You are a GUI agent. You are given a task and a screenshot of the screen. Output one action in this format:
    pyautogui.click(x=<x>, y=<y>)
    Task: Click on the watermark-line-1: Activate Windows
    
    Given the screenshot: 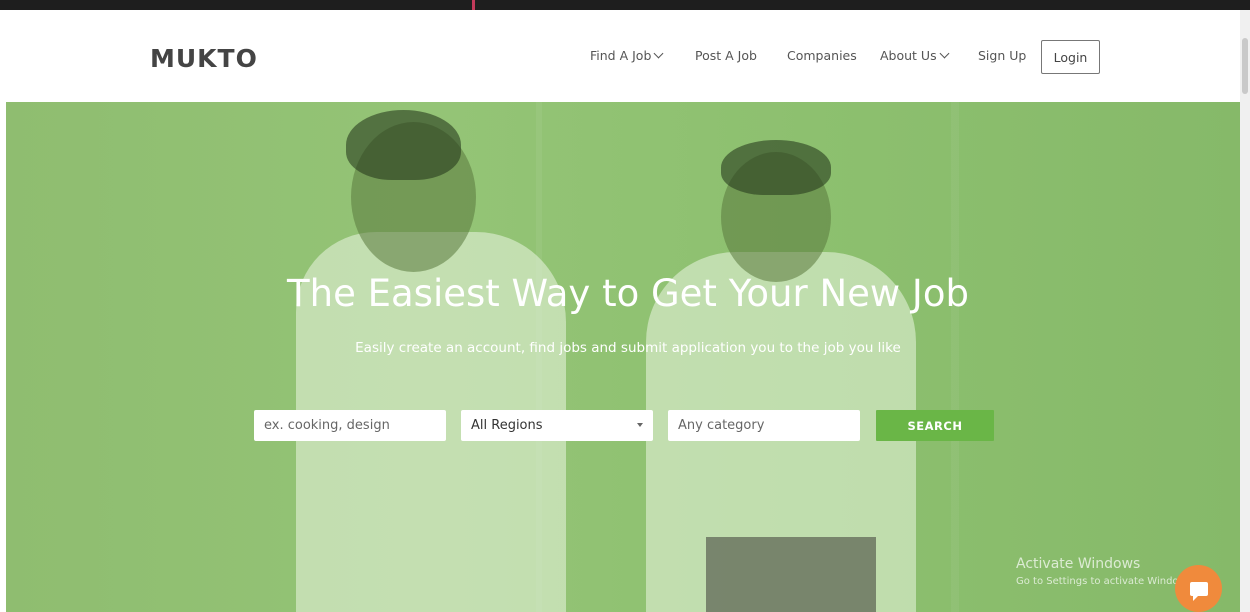 What is the action you would take?
    pyautogui.click(x=1078, y=564)
    